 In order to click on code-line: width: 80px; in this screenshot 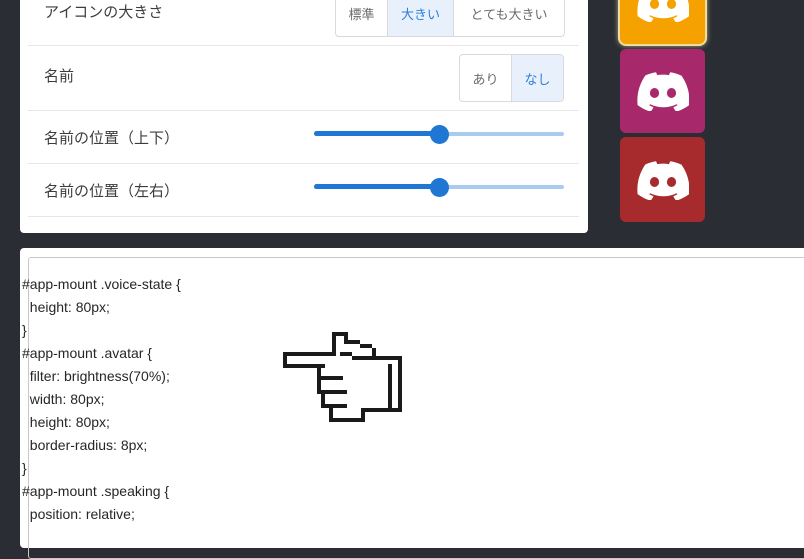, I will do `click(63, 399)`.